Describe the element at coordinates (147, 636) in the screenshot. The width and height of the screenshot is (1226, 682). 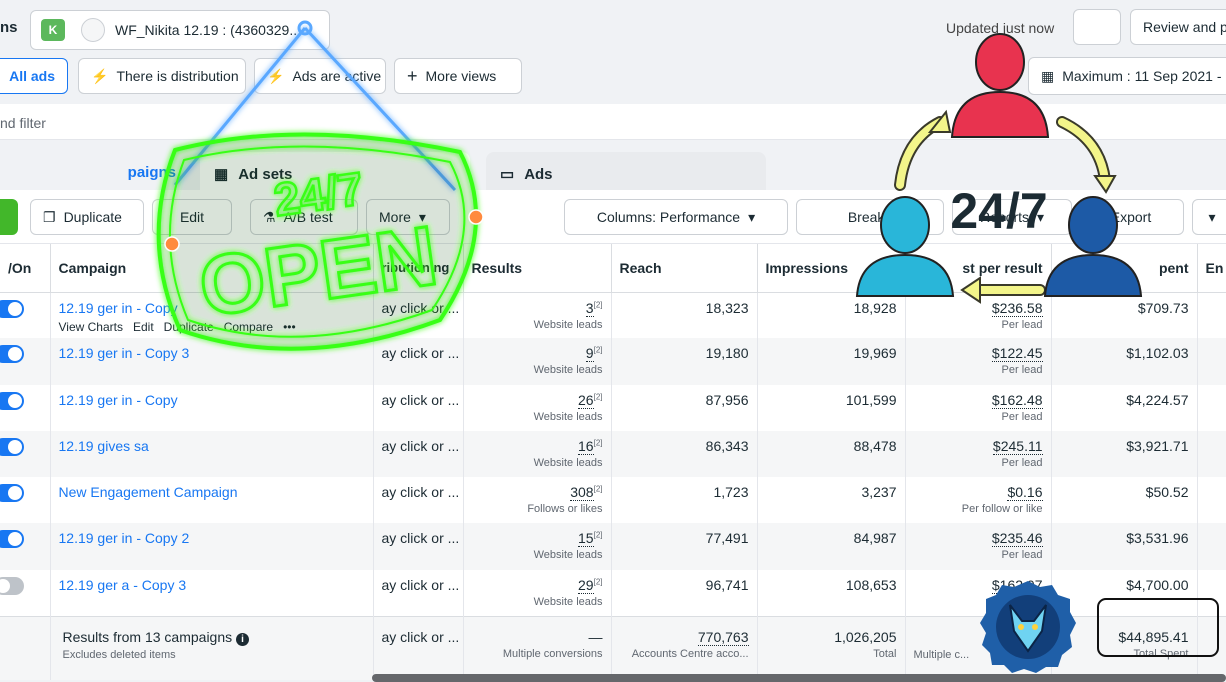
I see `summary-title: Results from 13 campaigns` at that location.